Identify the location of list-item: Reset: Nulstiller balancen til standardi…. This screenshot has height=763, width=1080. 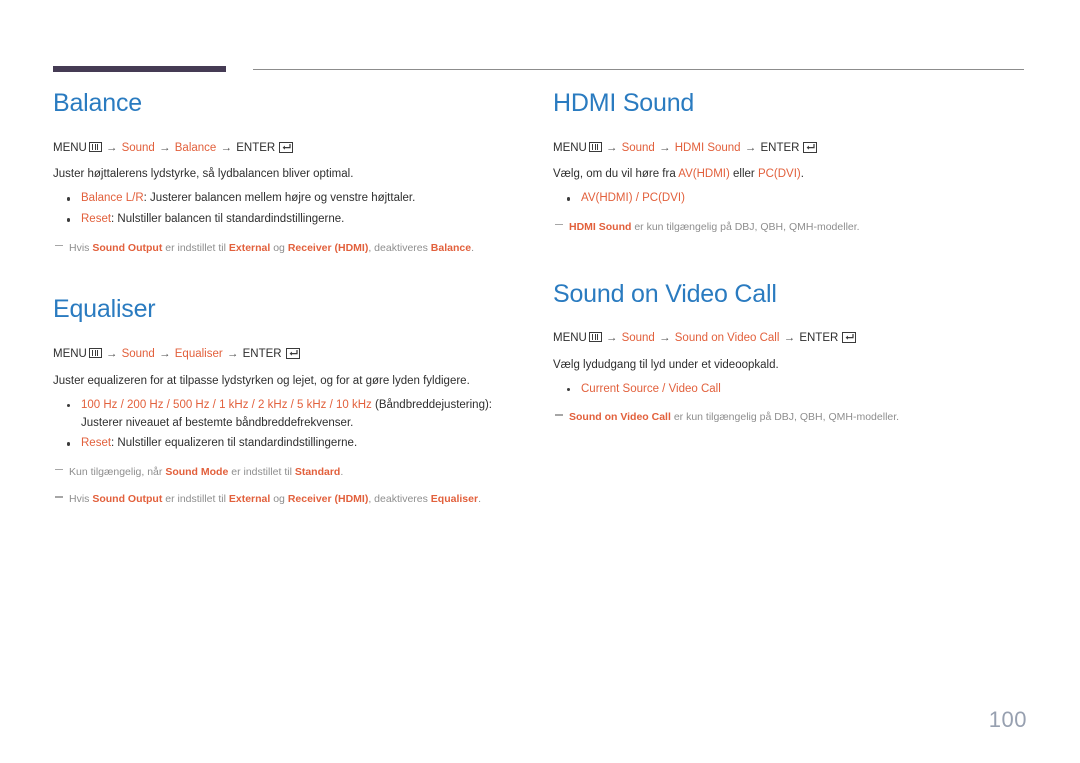
(293, 220).